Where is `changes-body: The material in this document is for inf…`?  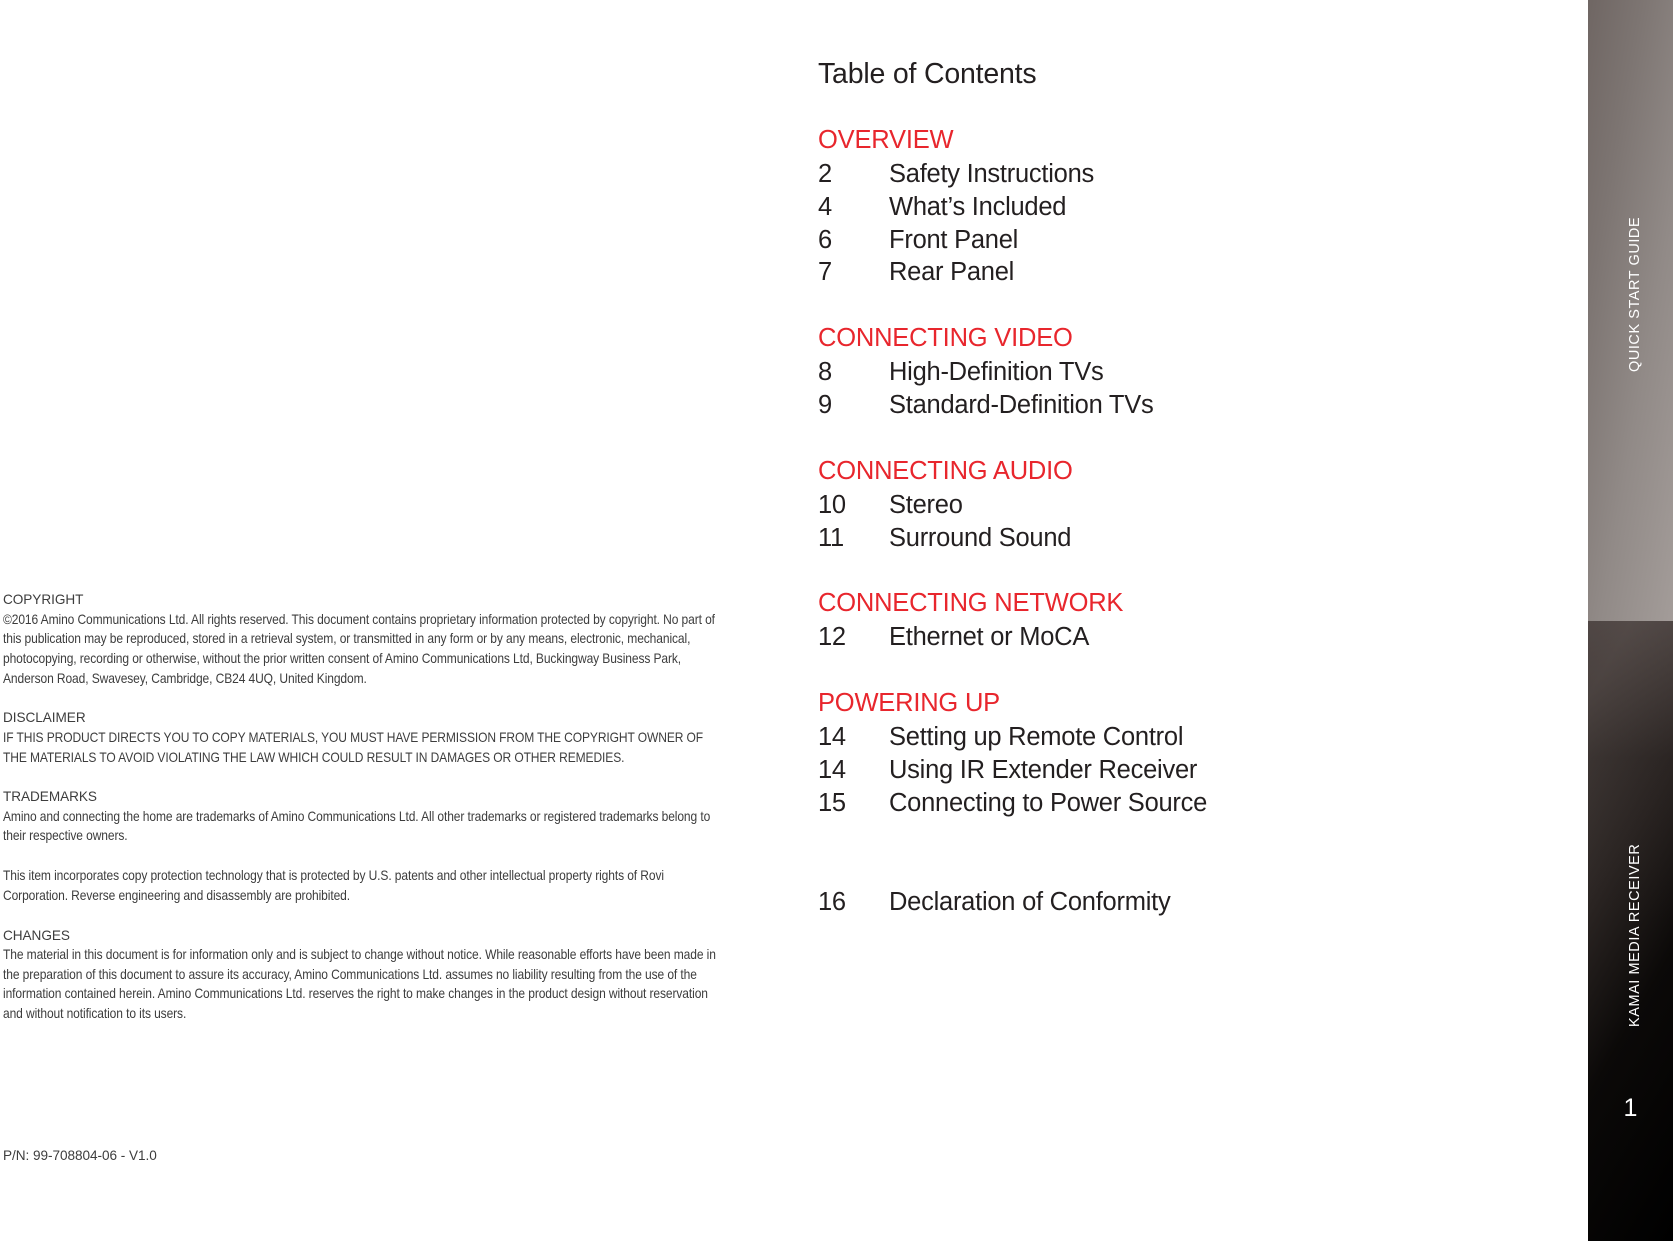 changes-body: The material in this document is for inf… is located at coordinates (359, 984).